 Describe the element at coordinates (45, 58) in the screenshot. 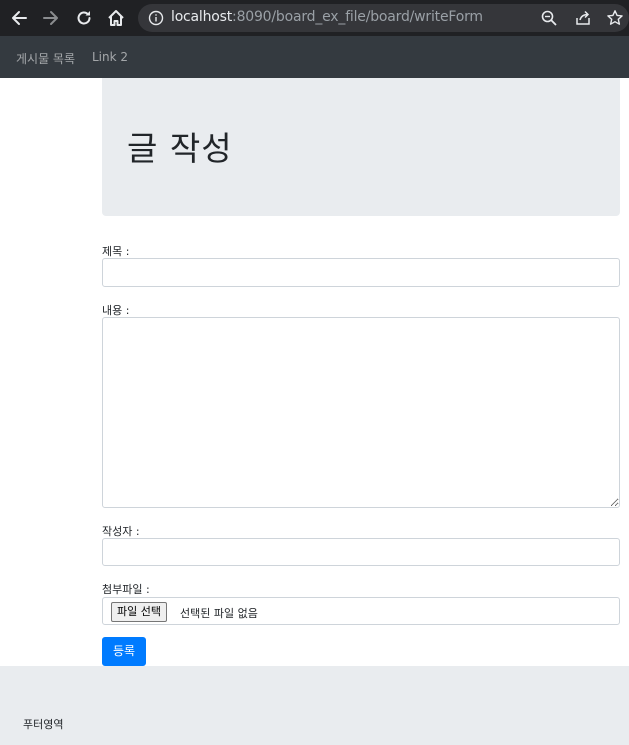

I see `nav-link-board-list: 게시물 목록` at that location.